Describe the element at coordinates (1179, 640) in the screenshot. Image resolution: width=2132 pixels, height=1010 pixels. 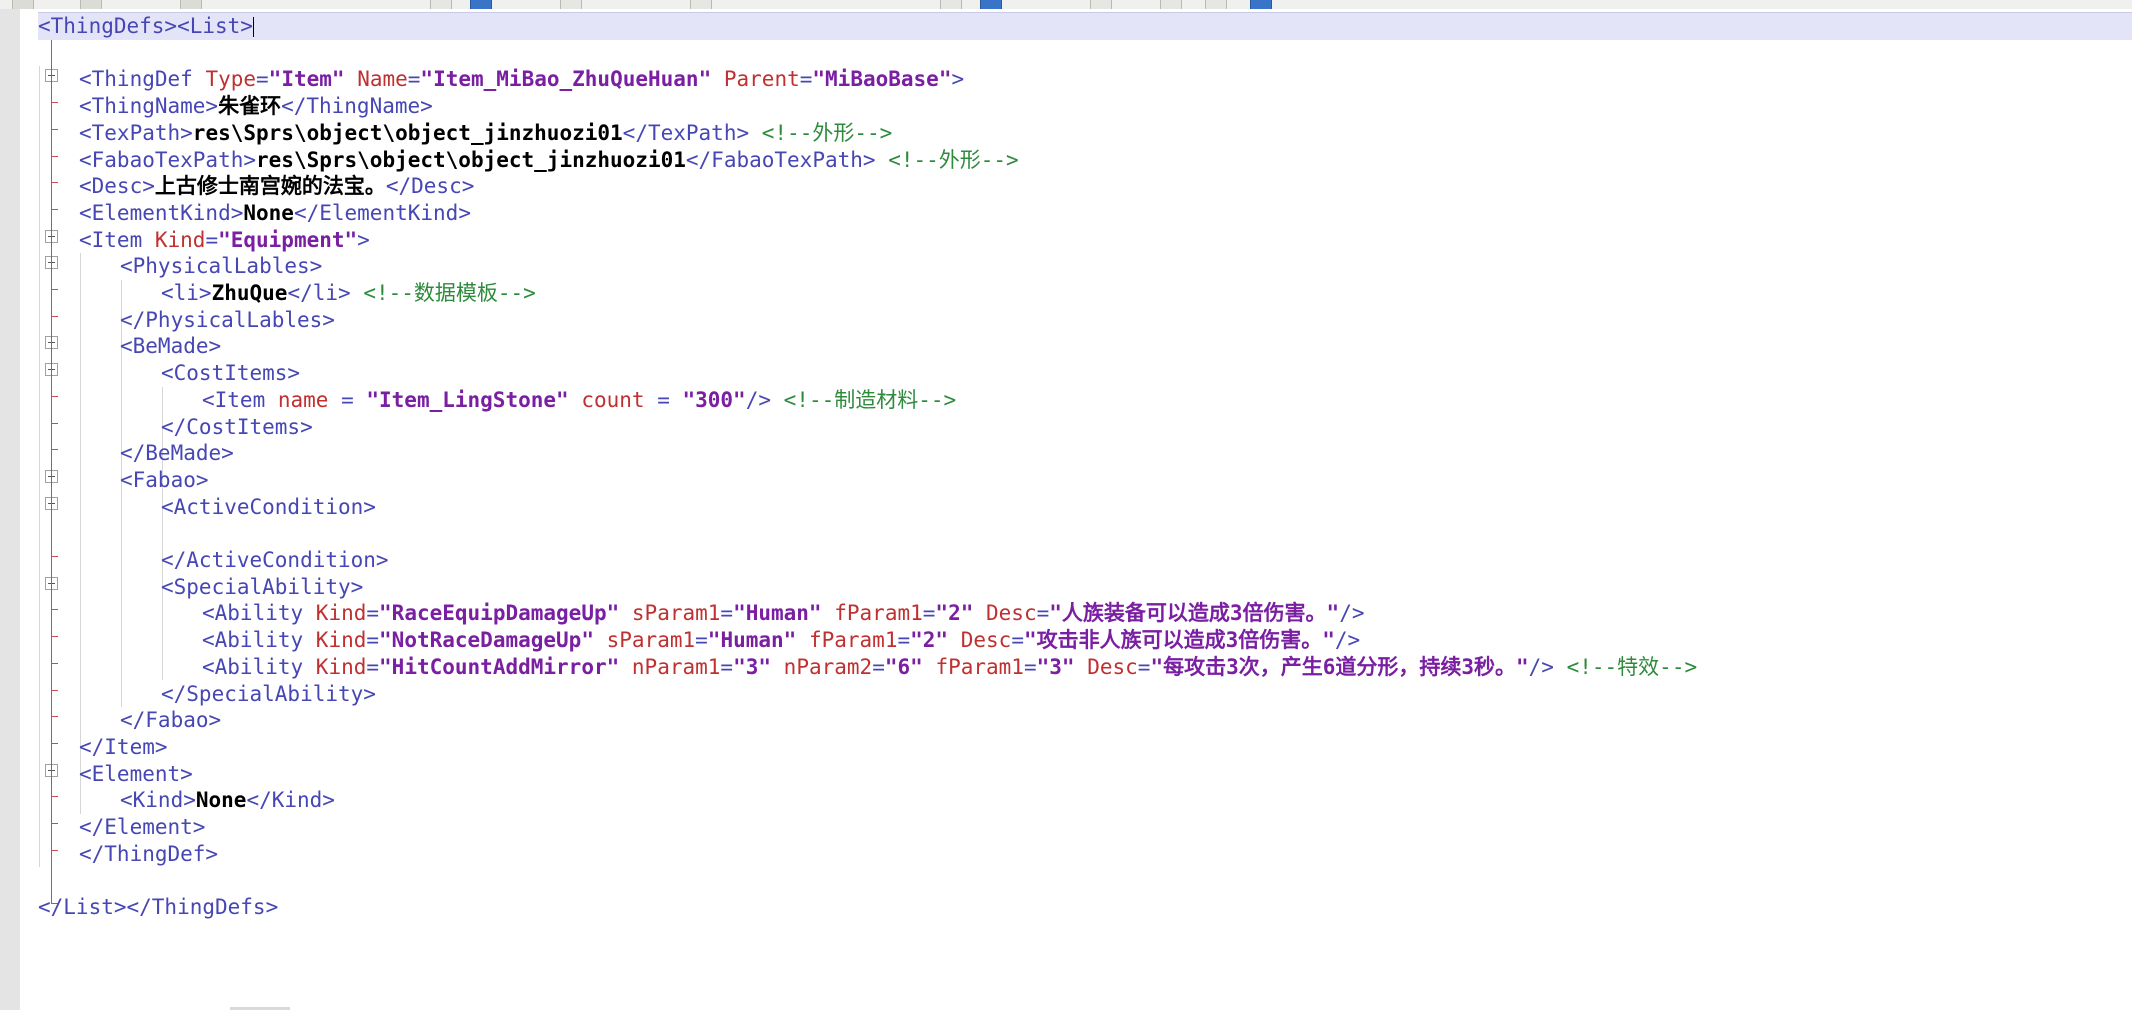
I see `code-token-val: "攻击非人族可以造成3倍伤害。"` at that location.